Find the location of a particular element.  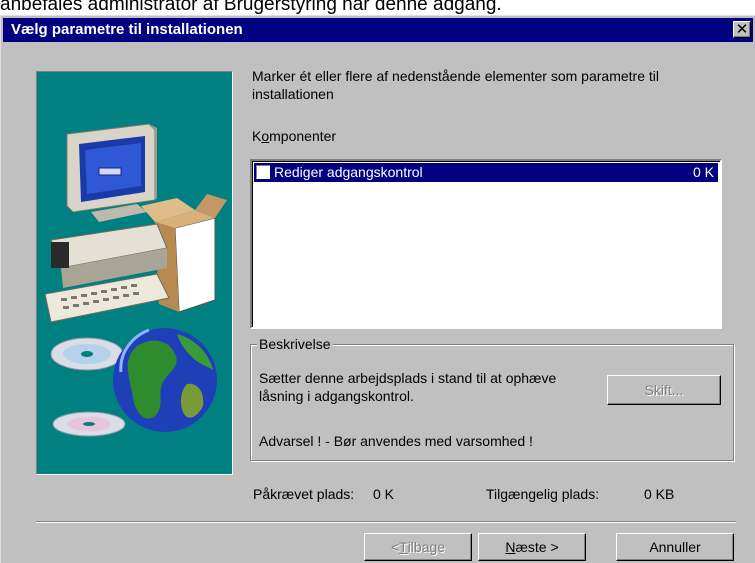

title-bar: Vælg parametre til installationen ✕ is located at coordinates (378, 30).